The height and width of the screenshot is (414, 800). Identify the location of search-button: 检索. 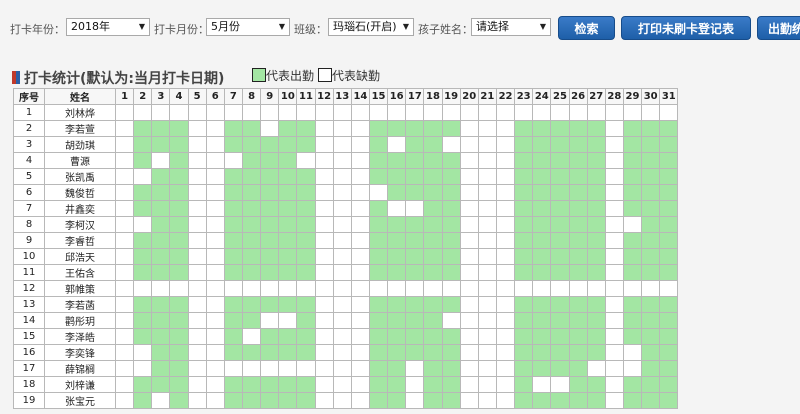
(586, 28).